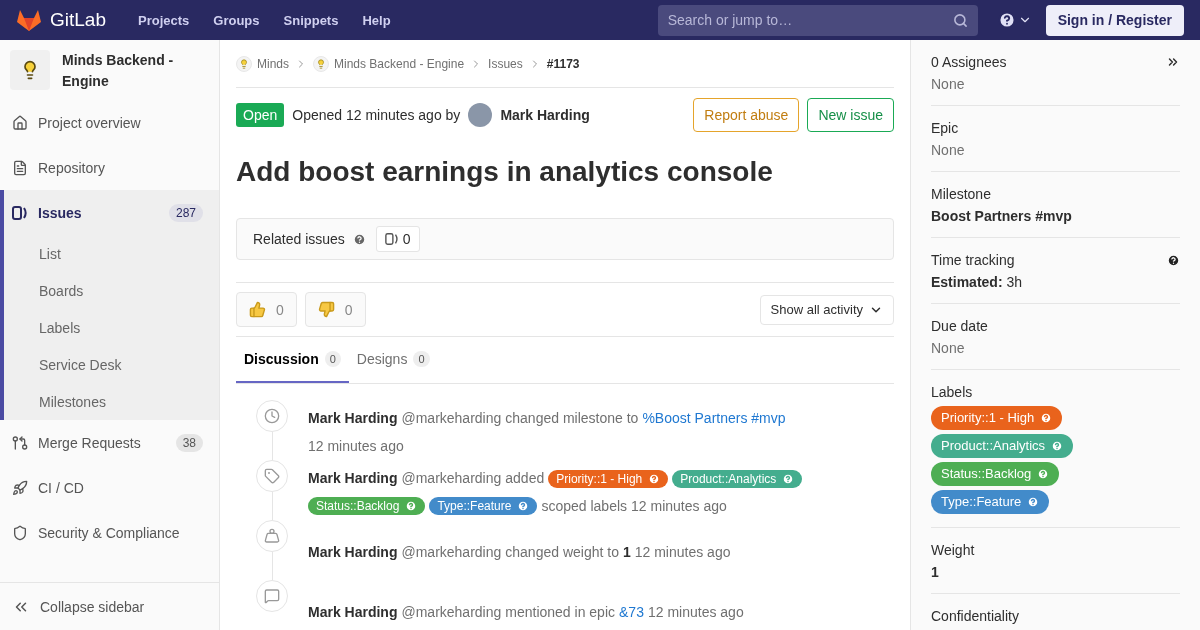 This screenshot has width=1200, height=630. I want to click on new-issue-button: New issue, so click(850, 115).